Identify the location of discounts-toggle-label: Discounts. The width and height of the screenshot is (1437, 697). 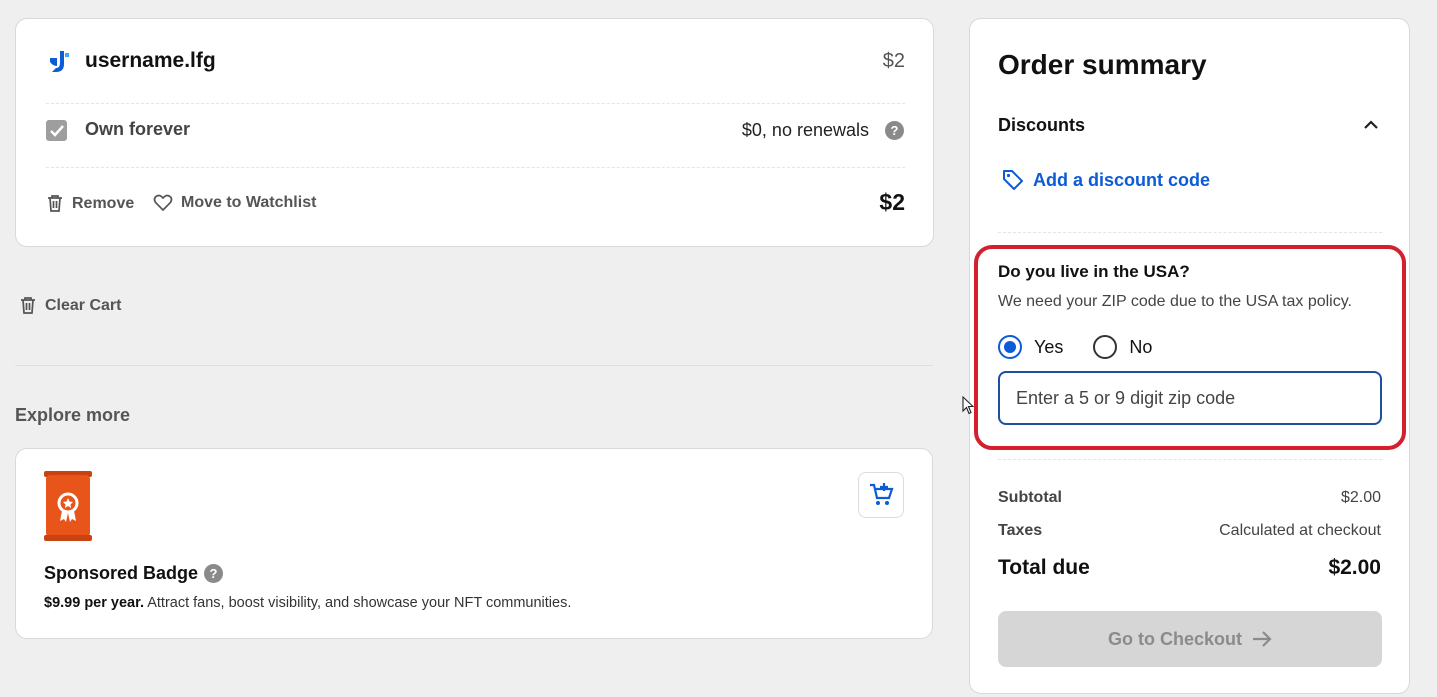
(1041, 125).